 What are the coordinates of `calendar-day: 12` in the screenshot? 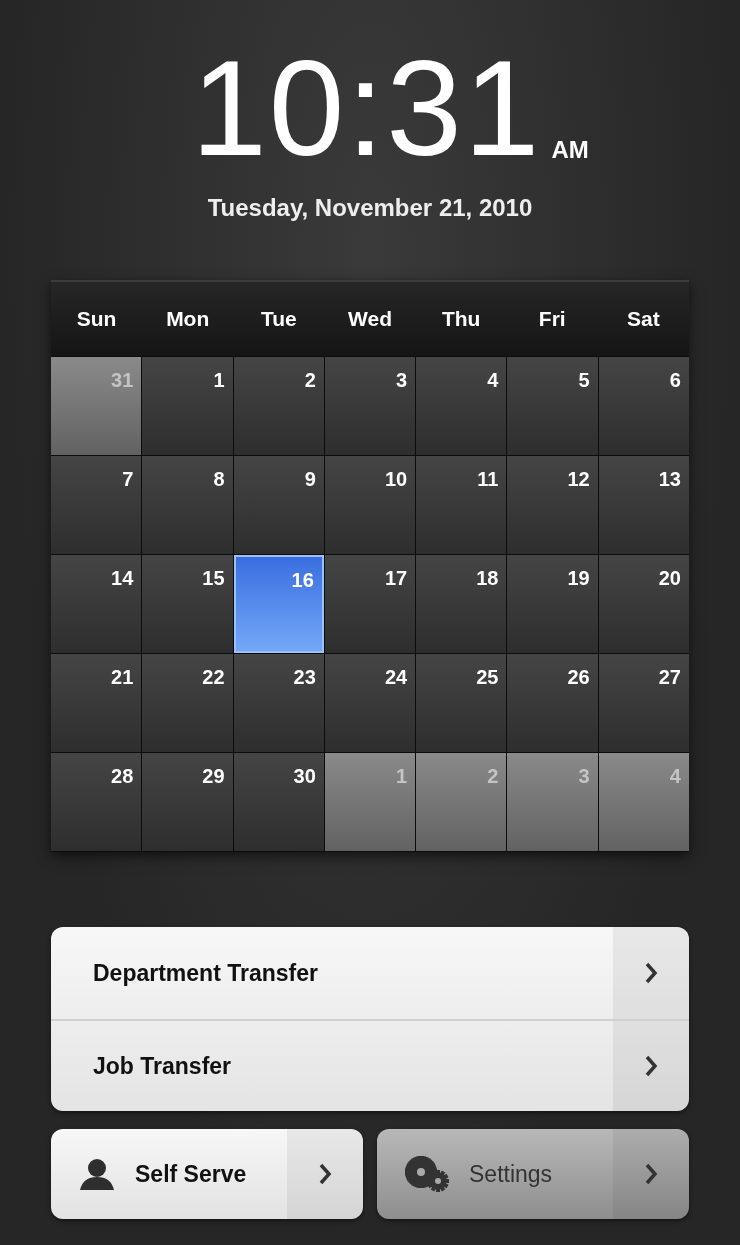 It's located at (552, 505).